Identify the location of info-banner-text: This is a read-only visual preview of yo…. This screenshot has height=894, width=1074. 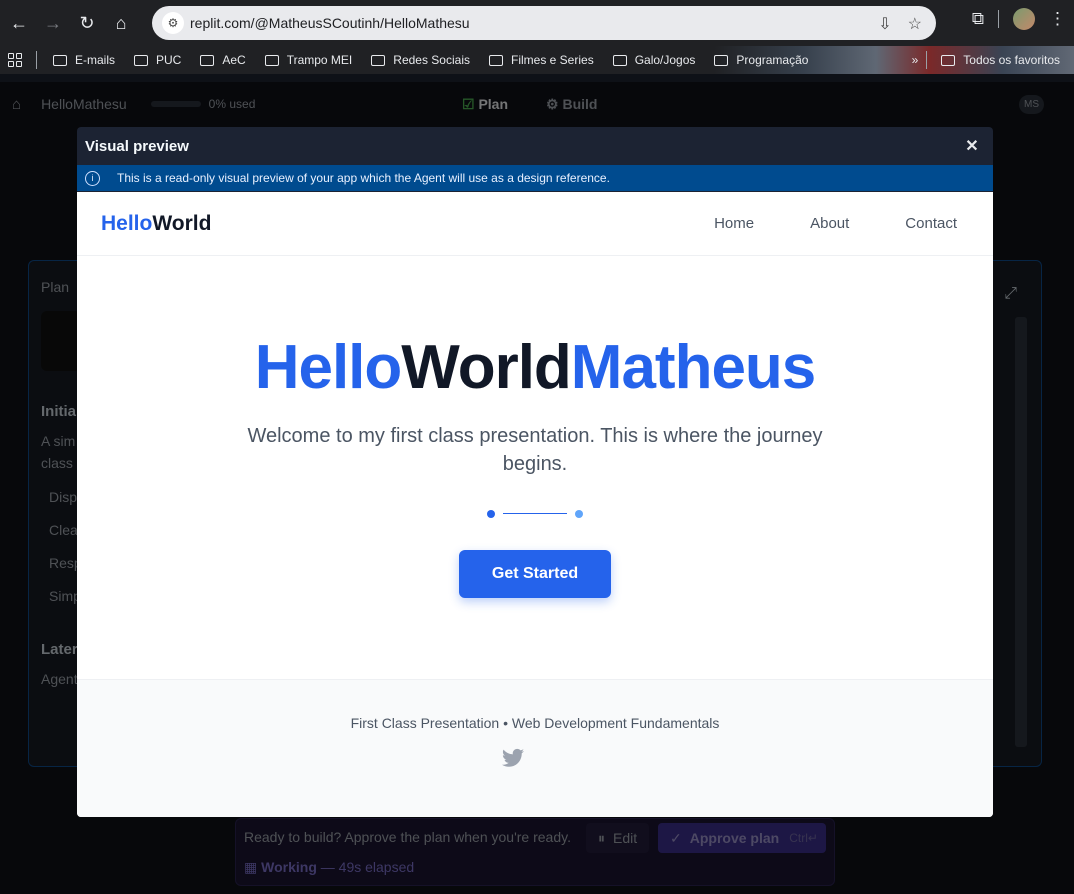
(363, 178).